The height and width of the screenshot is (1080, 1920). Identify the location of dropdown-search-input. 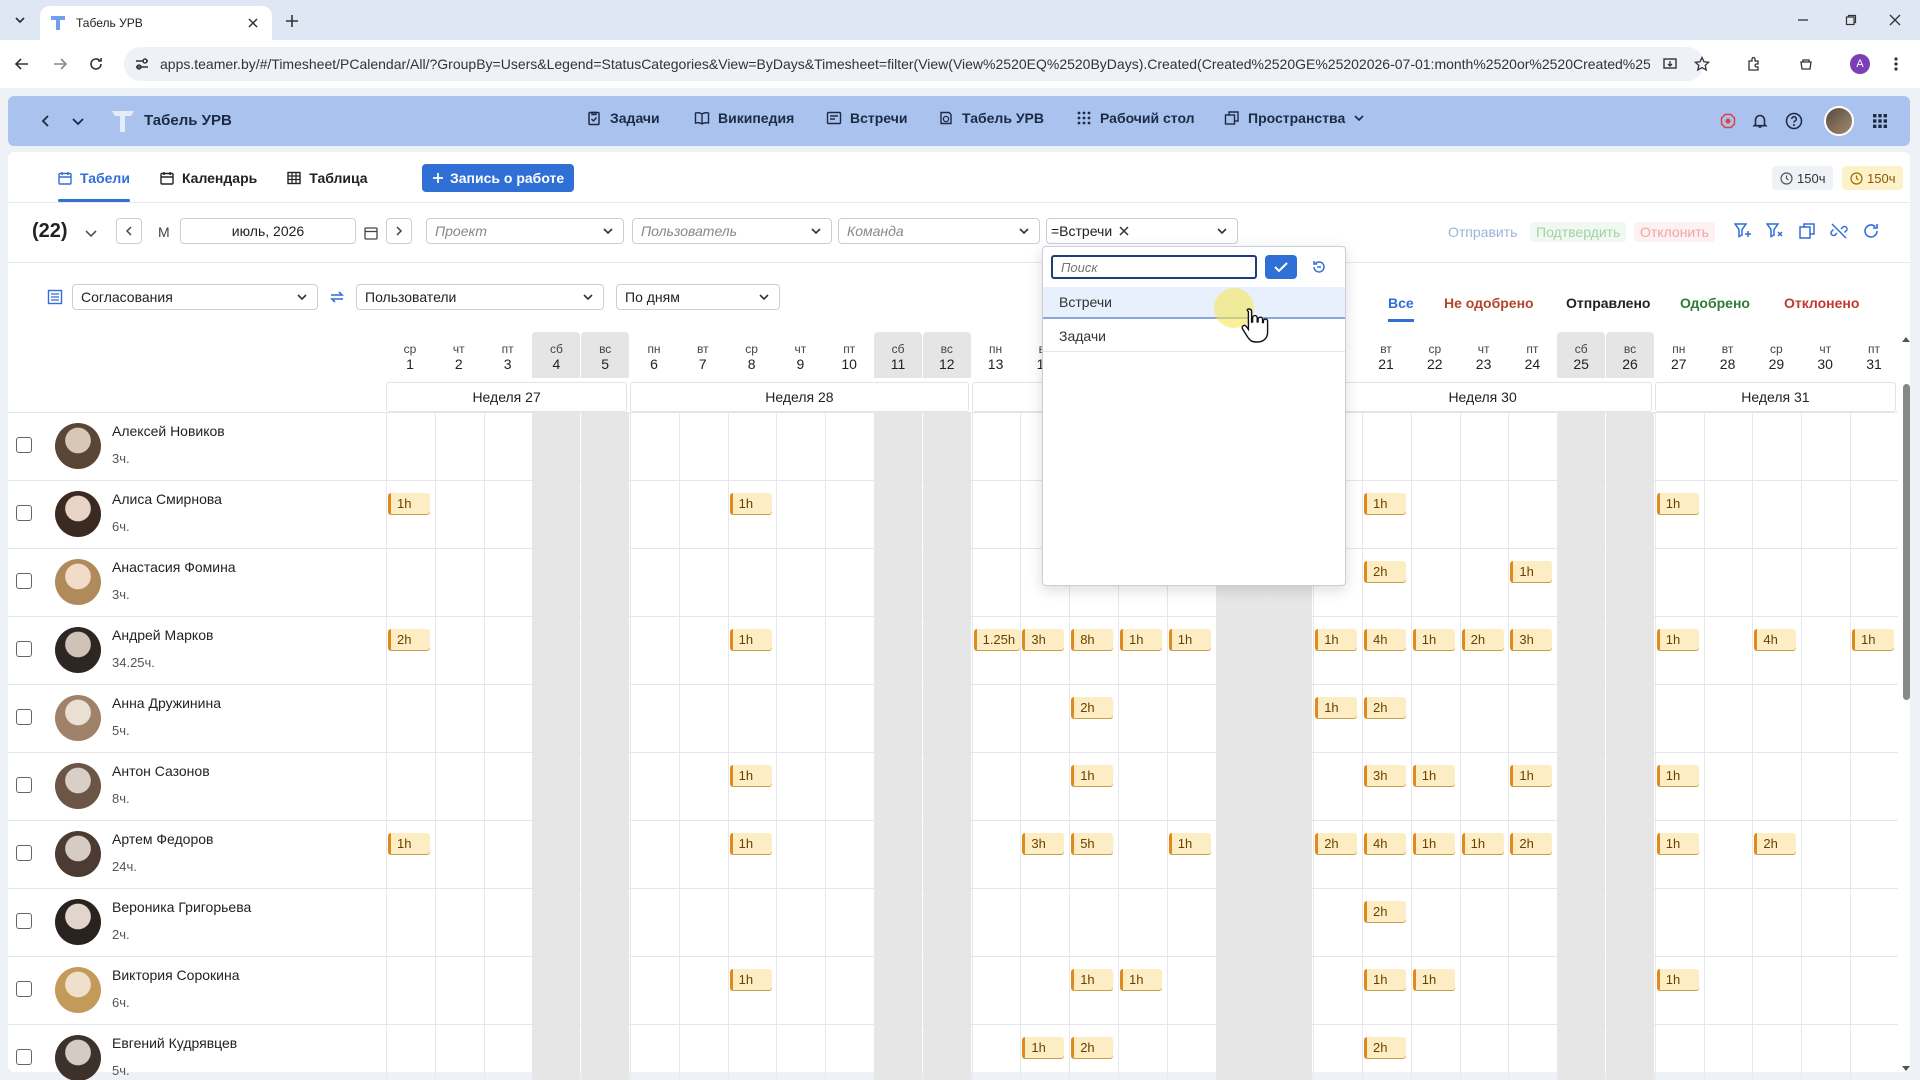
(1154, 267).